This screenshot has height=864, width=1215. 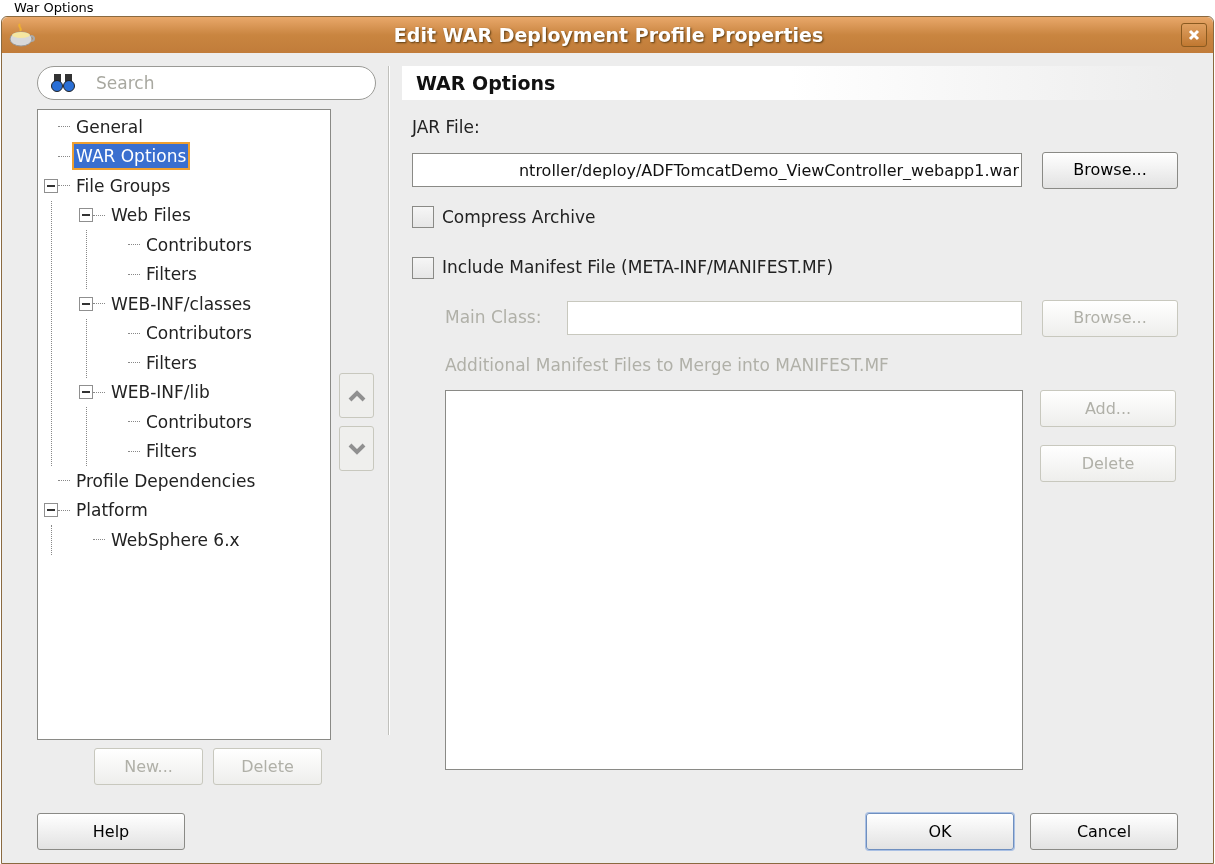 What do you see at coordinates (166, 480) in the screenshot?
I see `tree-item: Profile Dependencies` at bounding box center [166, 480].